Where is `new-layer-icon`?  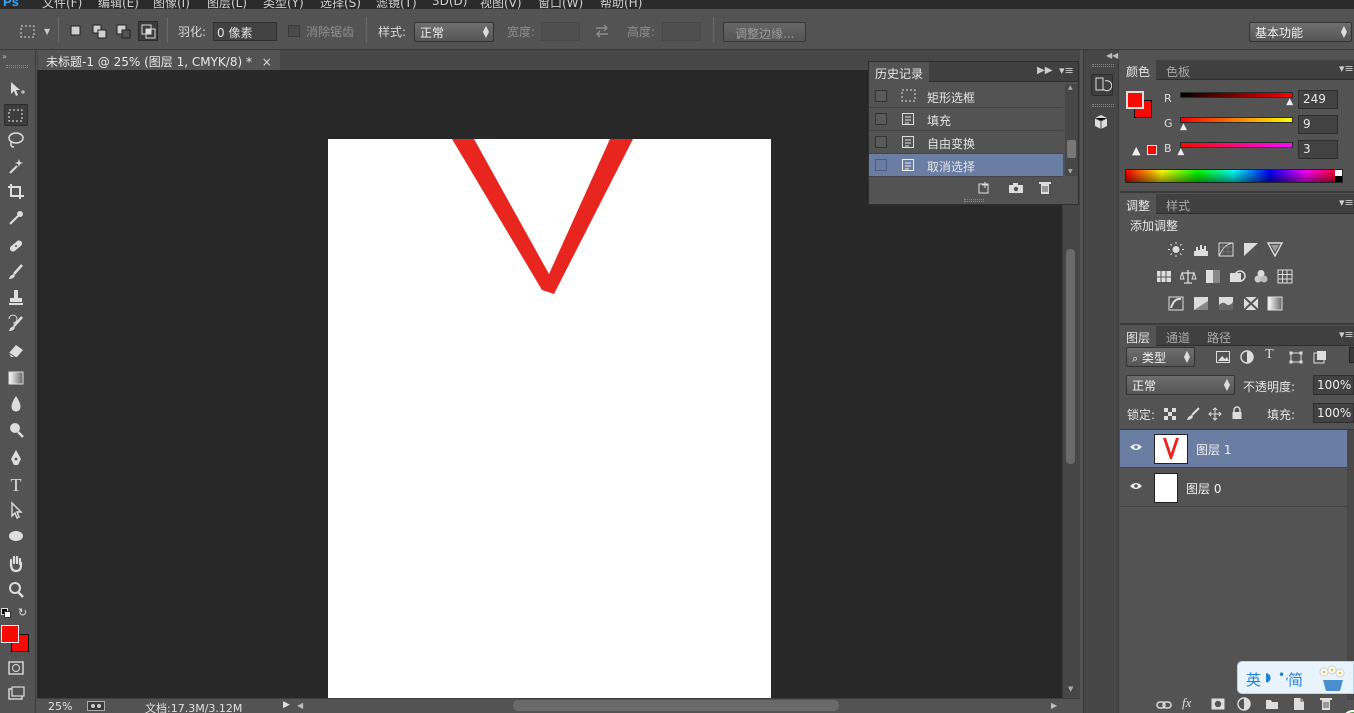 new-layer-icon is located at coordinates (1298, 704).